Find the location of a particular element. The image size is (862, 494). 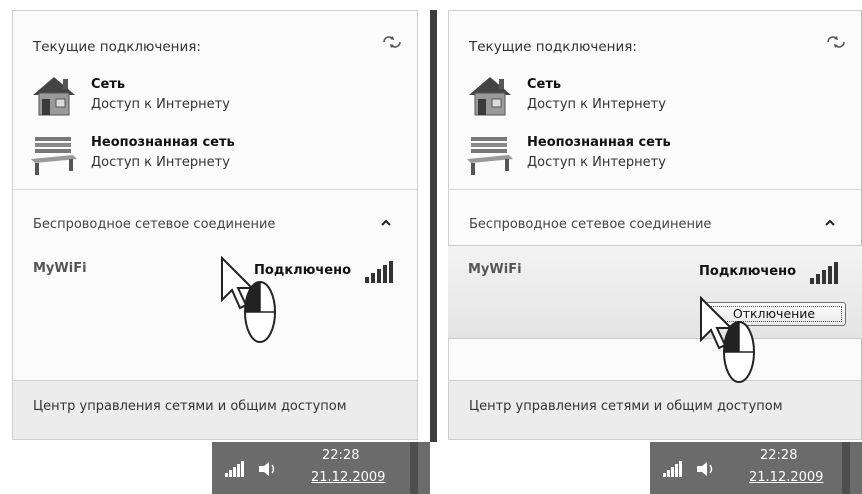

wifi-network-item: MyWiFi Подключено is located at coordinates (215, 291).